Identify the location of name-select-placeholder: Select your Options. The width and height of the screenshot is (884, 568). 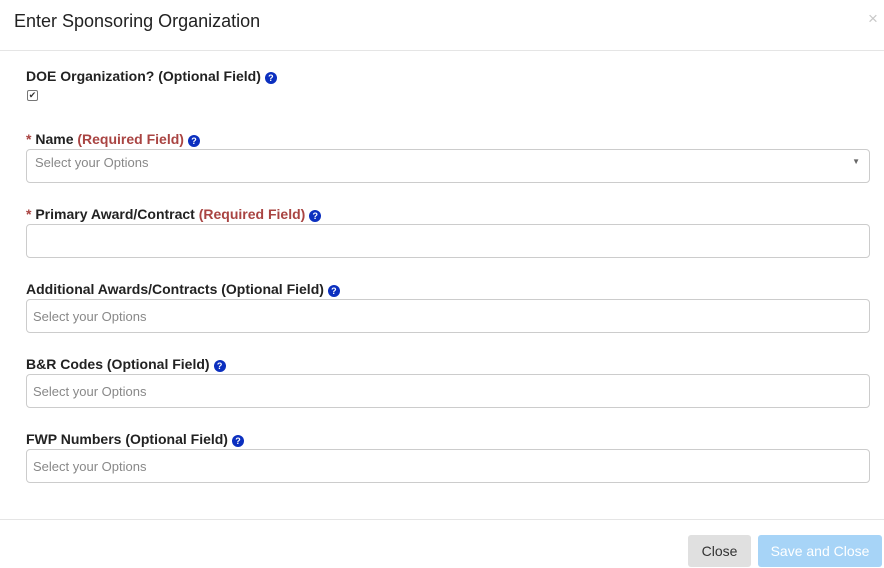
(92, 162).